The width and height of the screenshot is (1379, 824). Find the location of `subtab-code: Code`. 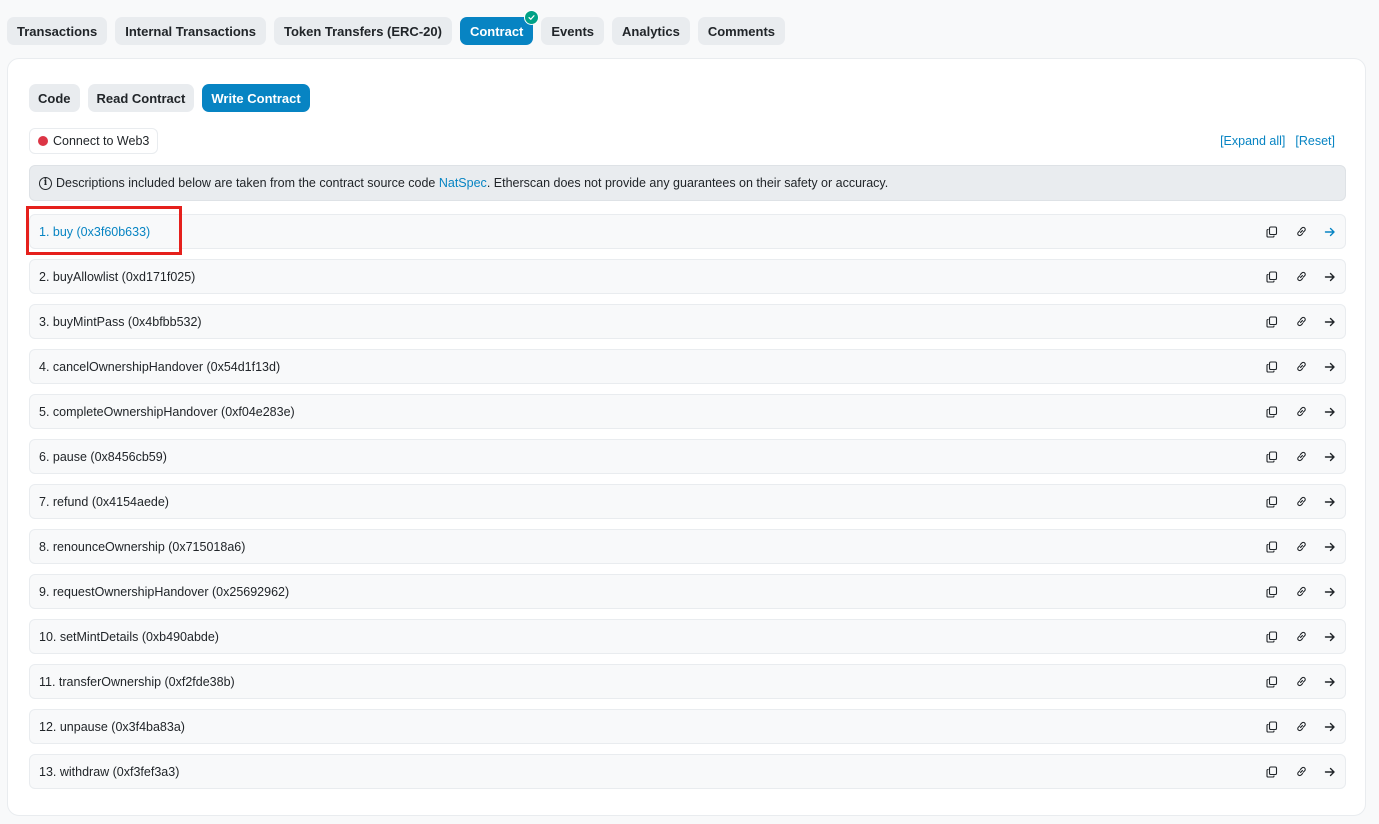

subtab-code: Code is located at coordinates (54, 98).